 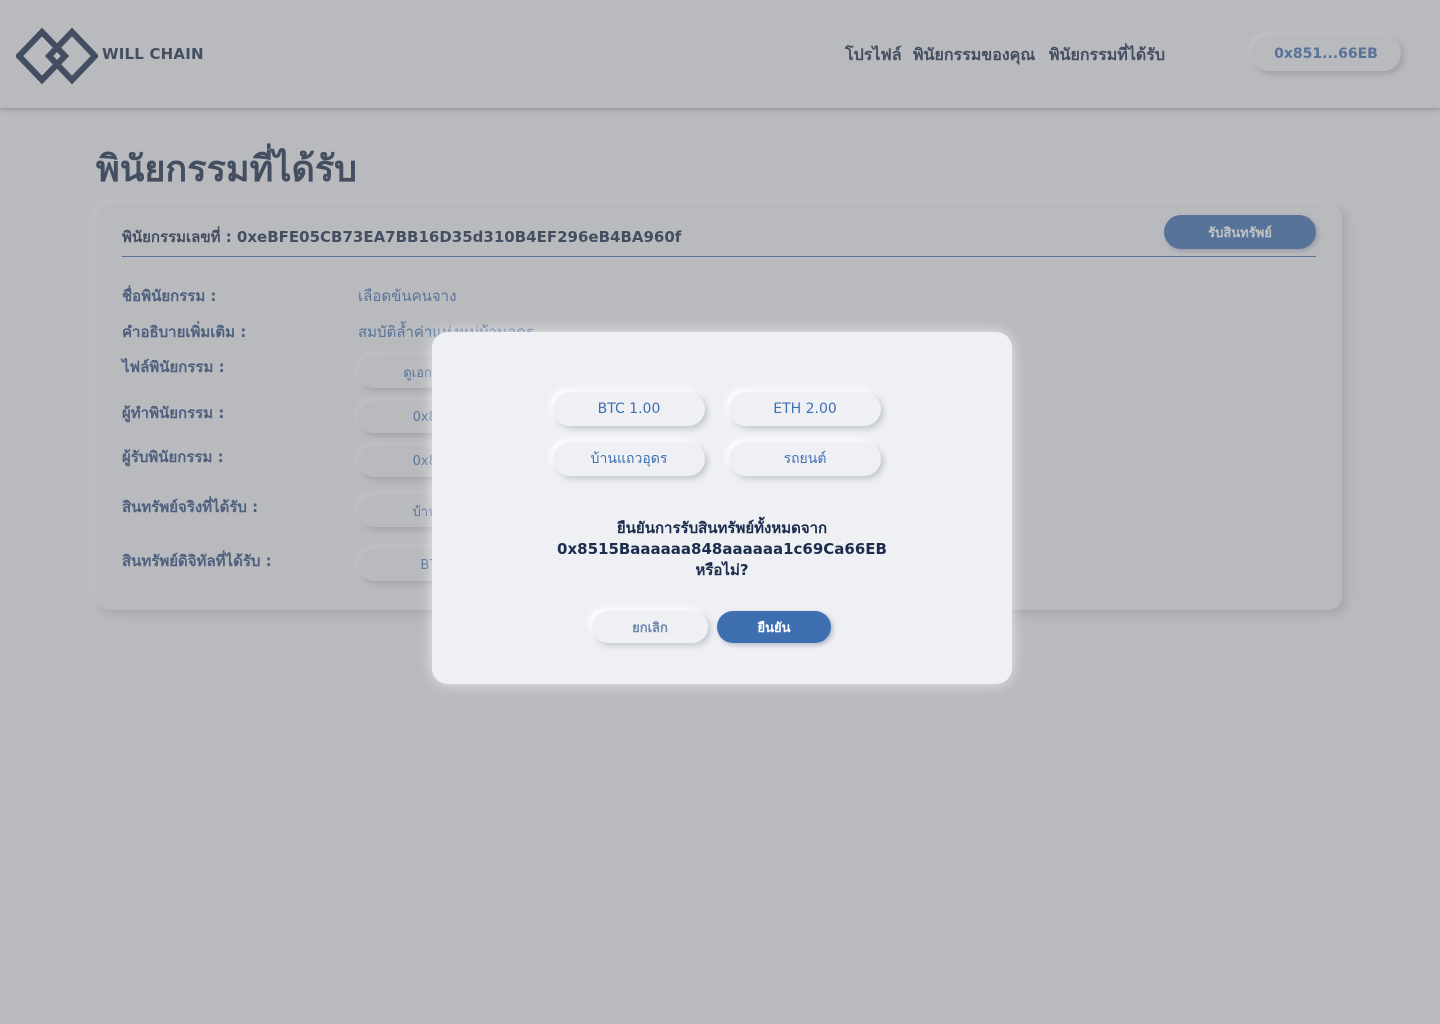 I want to click on cancel-button: ยกเลิก, so click(x=650, y=627).